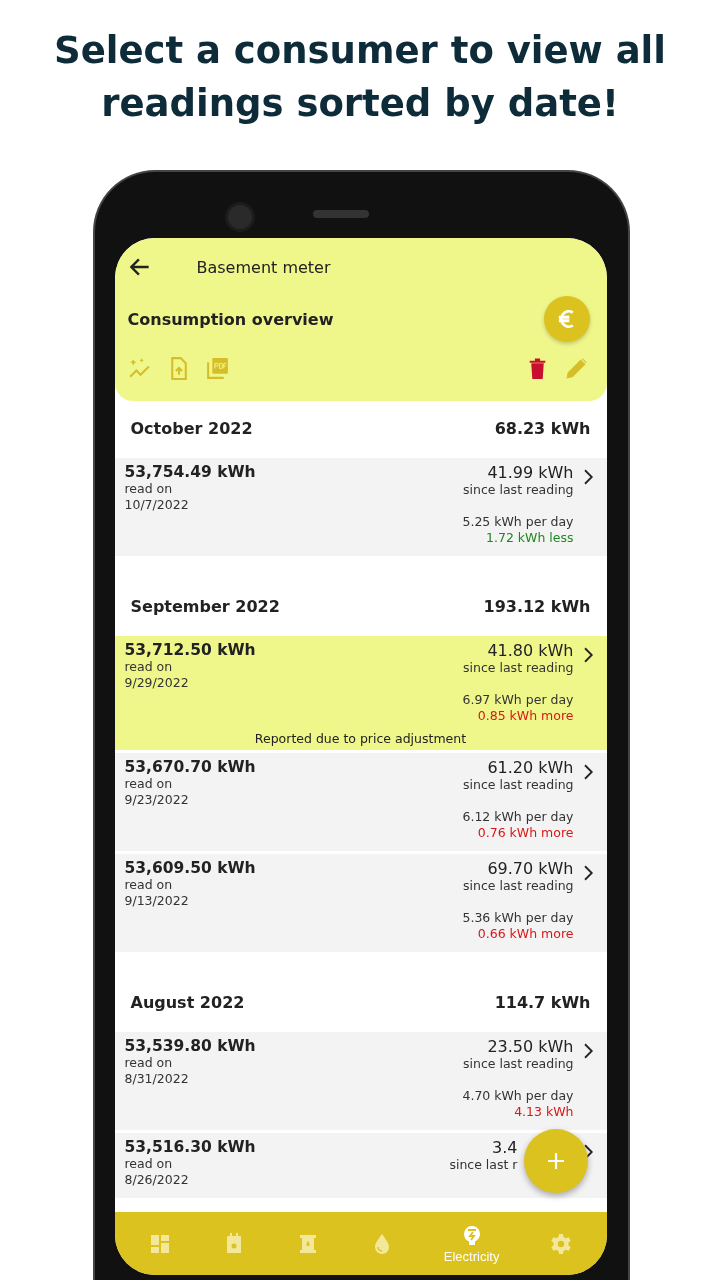 Image resolution: width=720 pixels, height=1280 pixels. Describe the element at coordinates (263, 267) in the screenshot. I see `screen-title: Basement meter` at that location.